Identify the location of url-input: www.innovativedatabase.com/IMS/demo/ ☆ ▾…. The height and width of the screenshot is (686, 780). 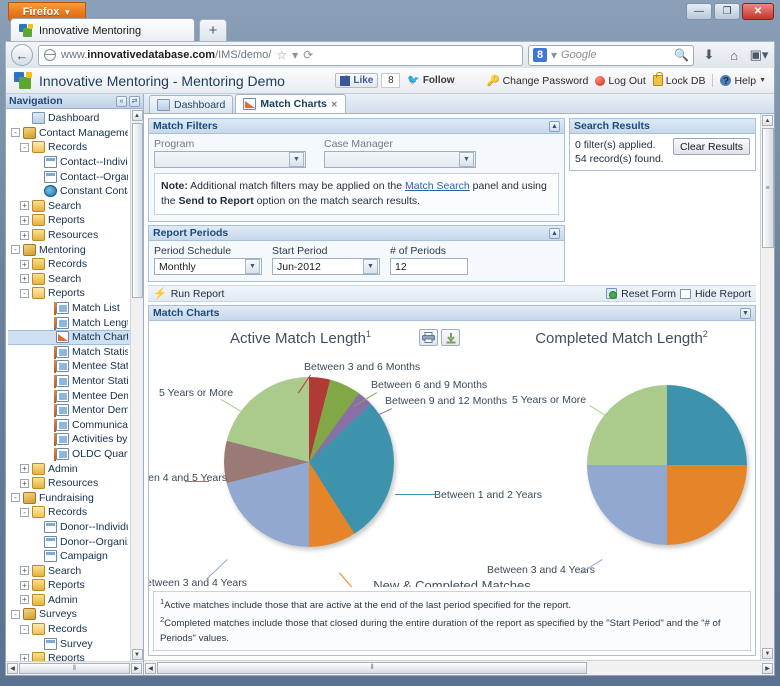
(280, 55).